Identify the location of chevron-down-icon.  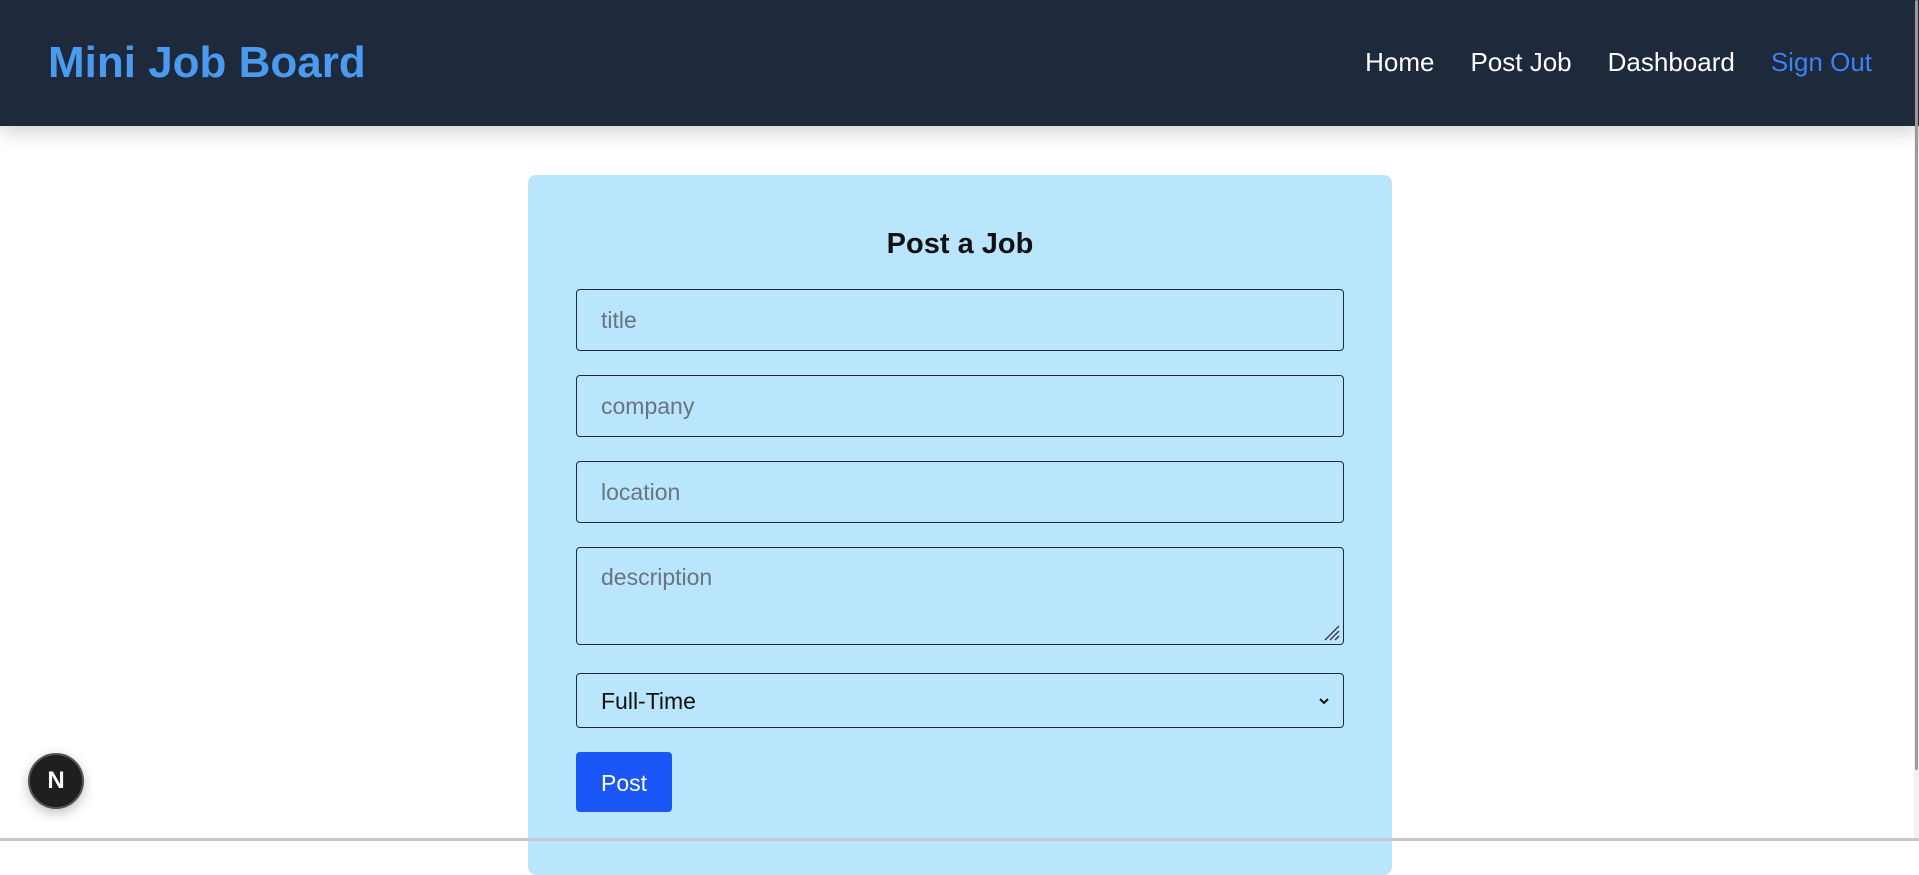
(1324, 700).